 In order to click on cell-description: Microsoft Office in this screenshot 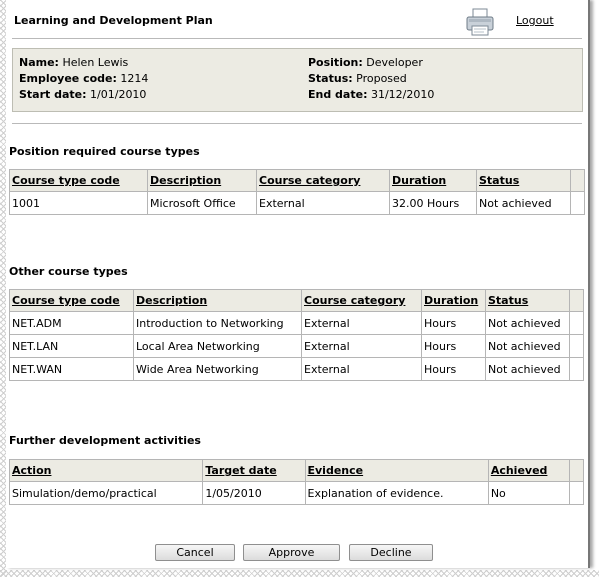, I will do `click(202, 203)`.